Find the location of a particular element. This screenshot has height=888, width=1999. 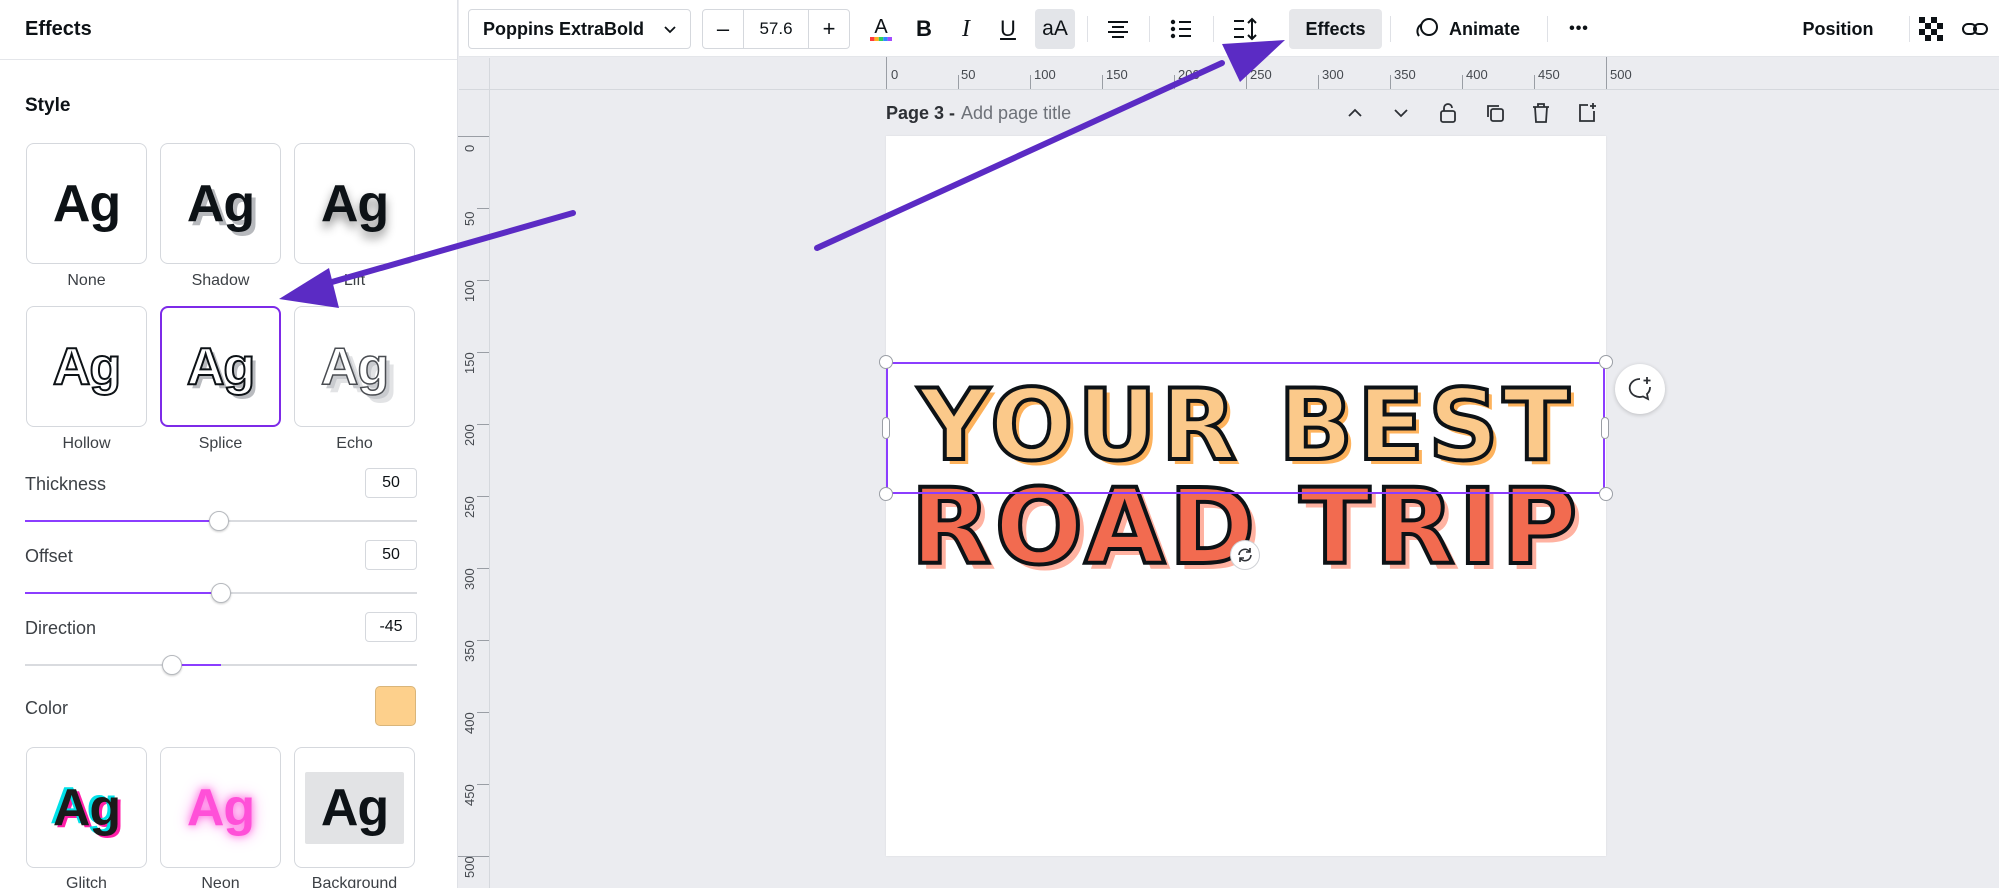

text-color-icon: A is located at coordinates (881, 28).